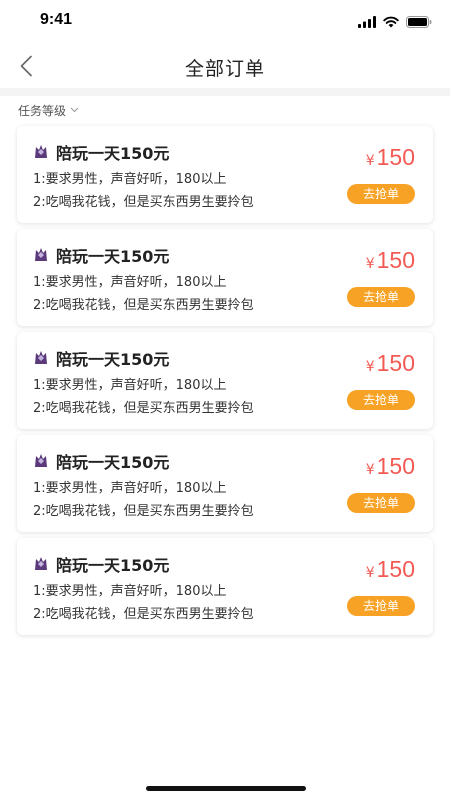 This screenshot has width=450, height=800. Describe the element at coordinates (391, 22) in the screenshot. I see `wifi-icon` at that location.